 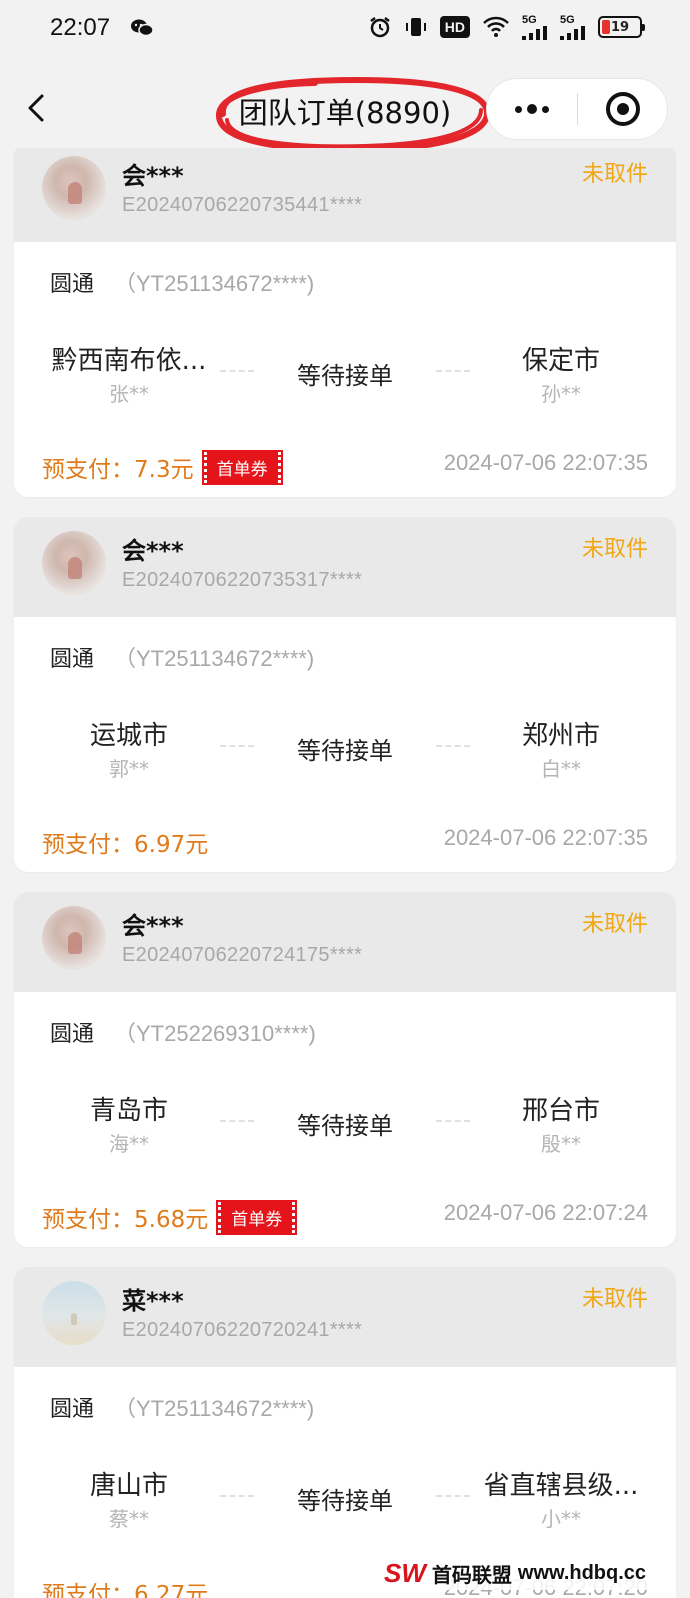 What do you see at coordinates (153, 1301) in the screenshot?
I see `user-name: 菜***` at bounding box center [153, 1301].